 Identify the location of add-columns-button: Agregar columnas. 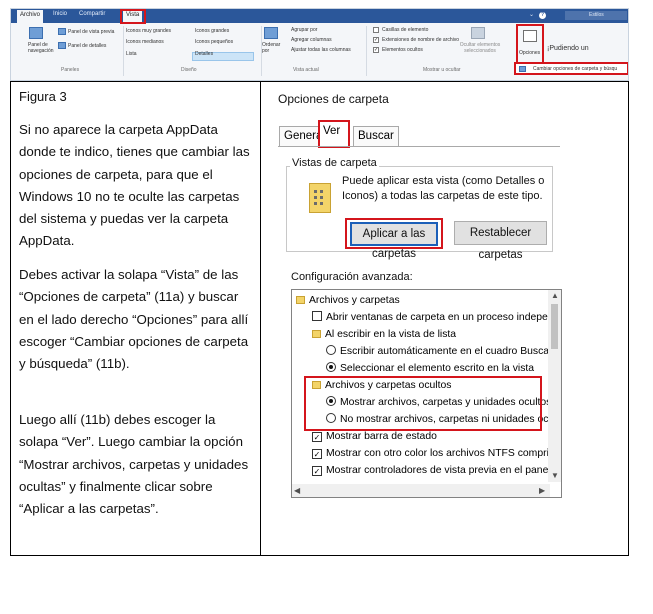
(311, 40).